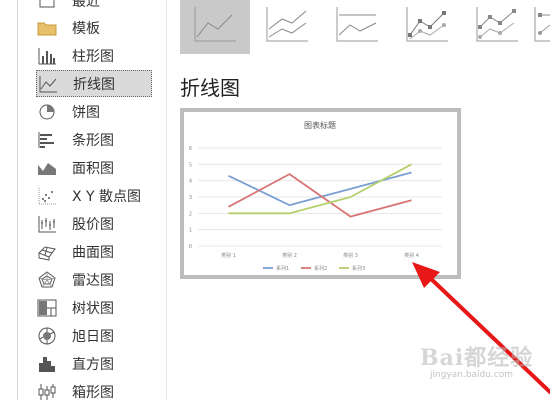 The height and width of the screenshot is (405, 550). What do you see at coordinates (477, 358) in the screenshot?
I see `watermark: Bai都经验` at bounding box center [477, 358].